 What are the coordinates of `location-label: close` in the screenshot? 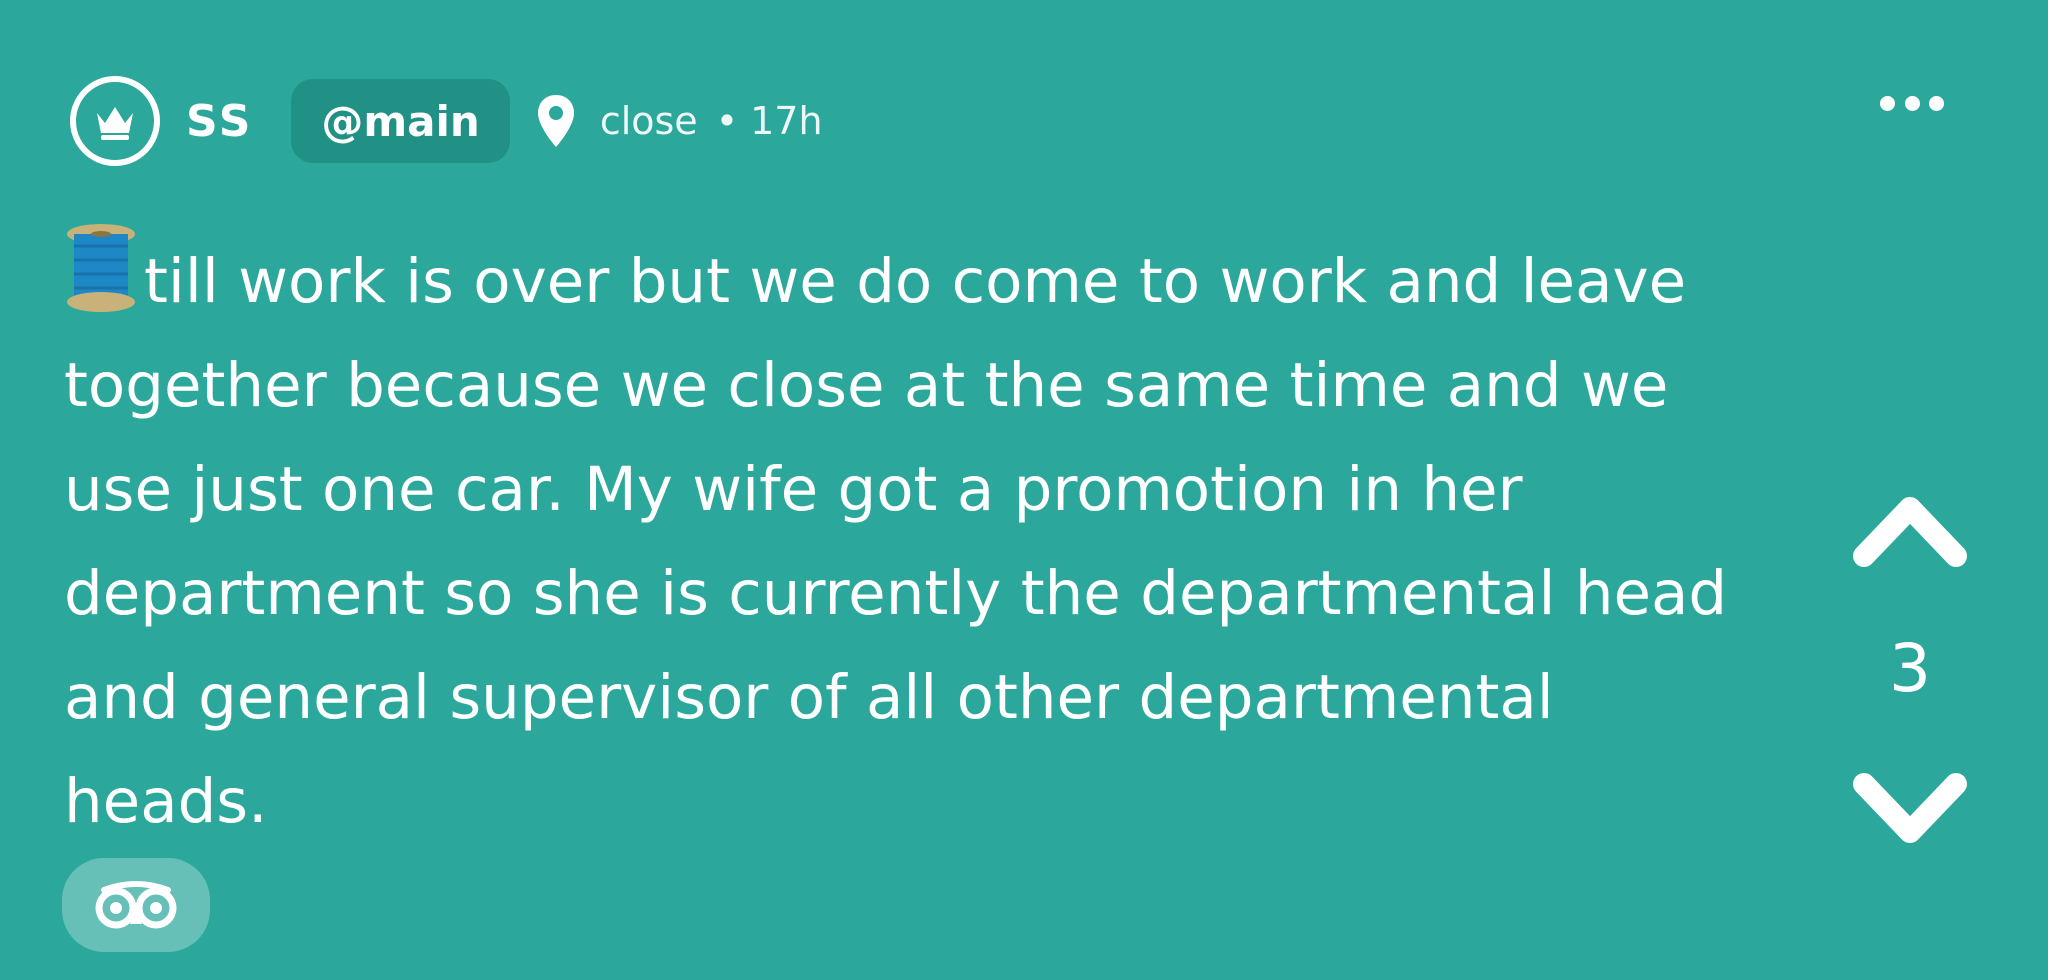 It's located at (649, 121).